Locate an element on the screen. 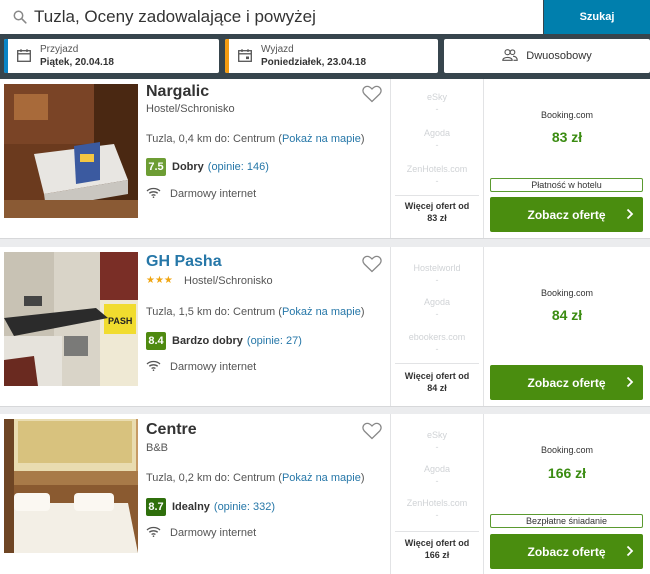 This screenshot has height=574, width=650. rating-badge: 8.4 is located at coordinates (156, 341).